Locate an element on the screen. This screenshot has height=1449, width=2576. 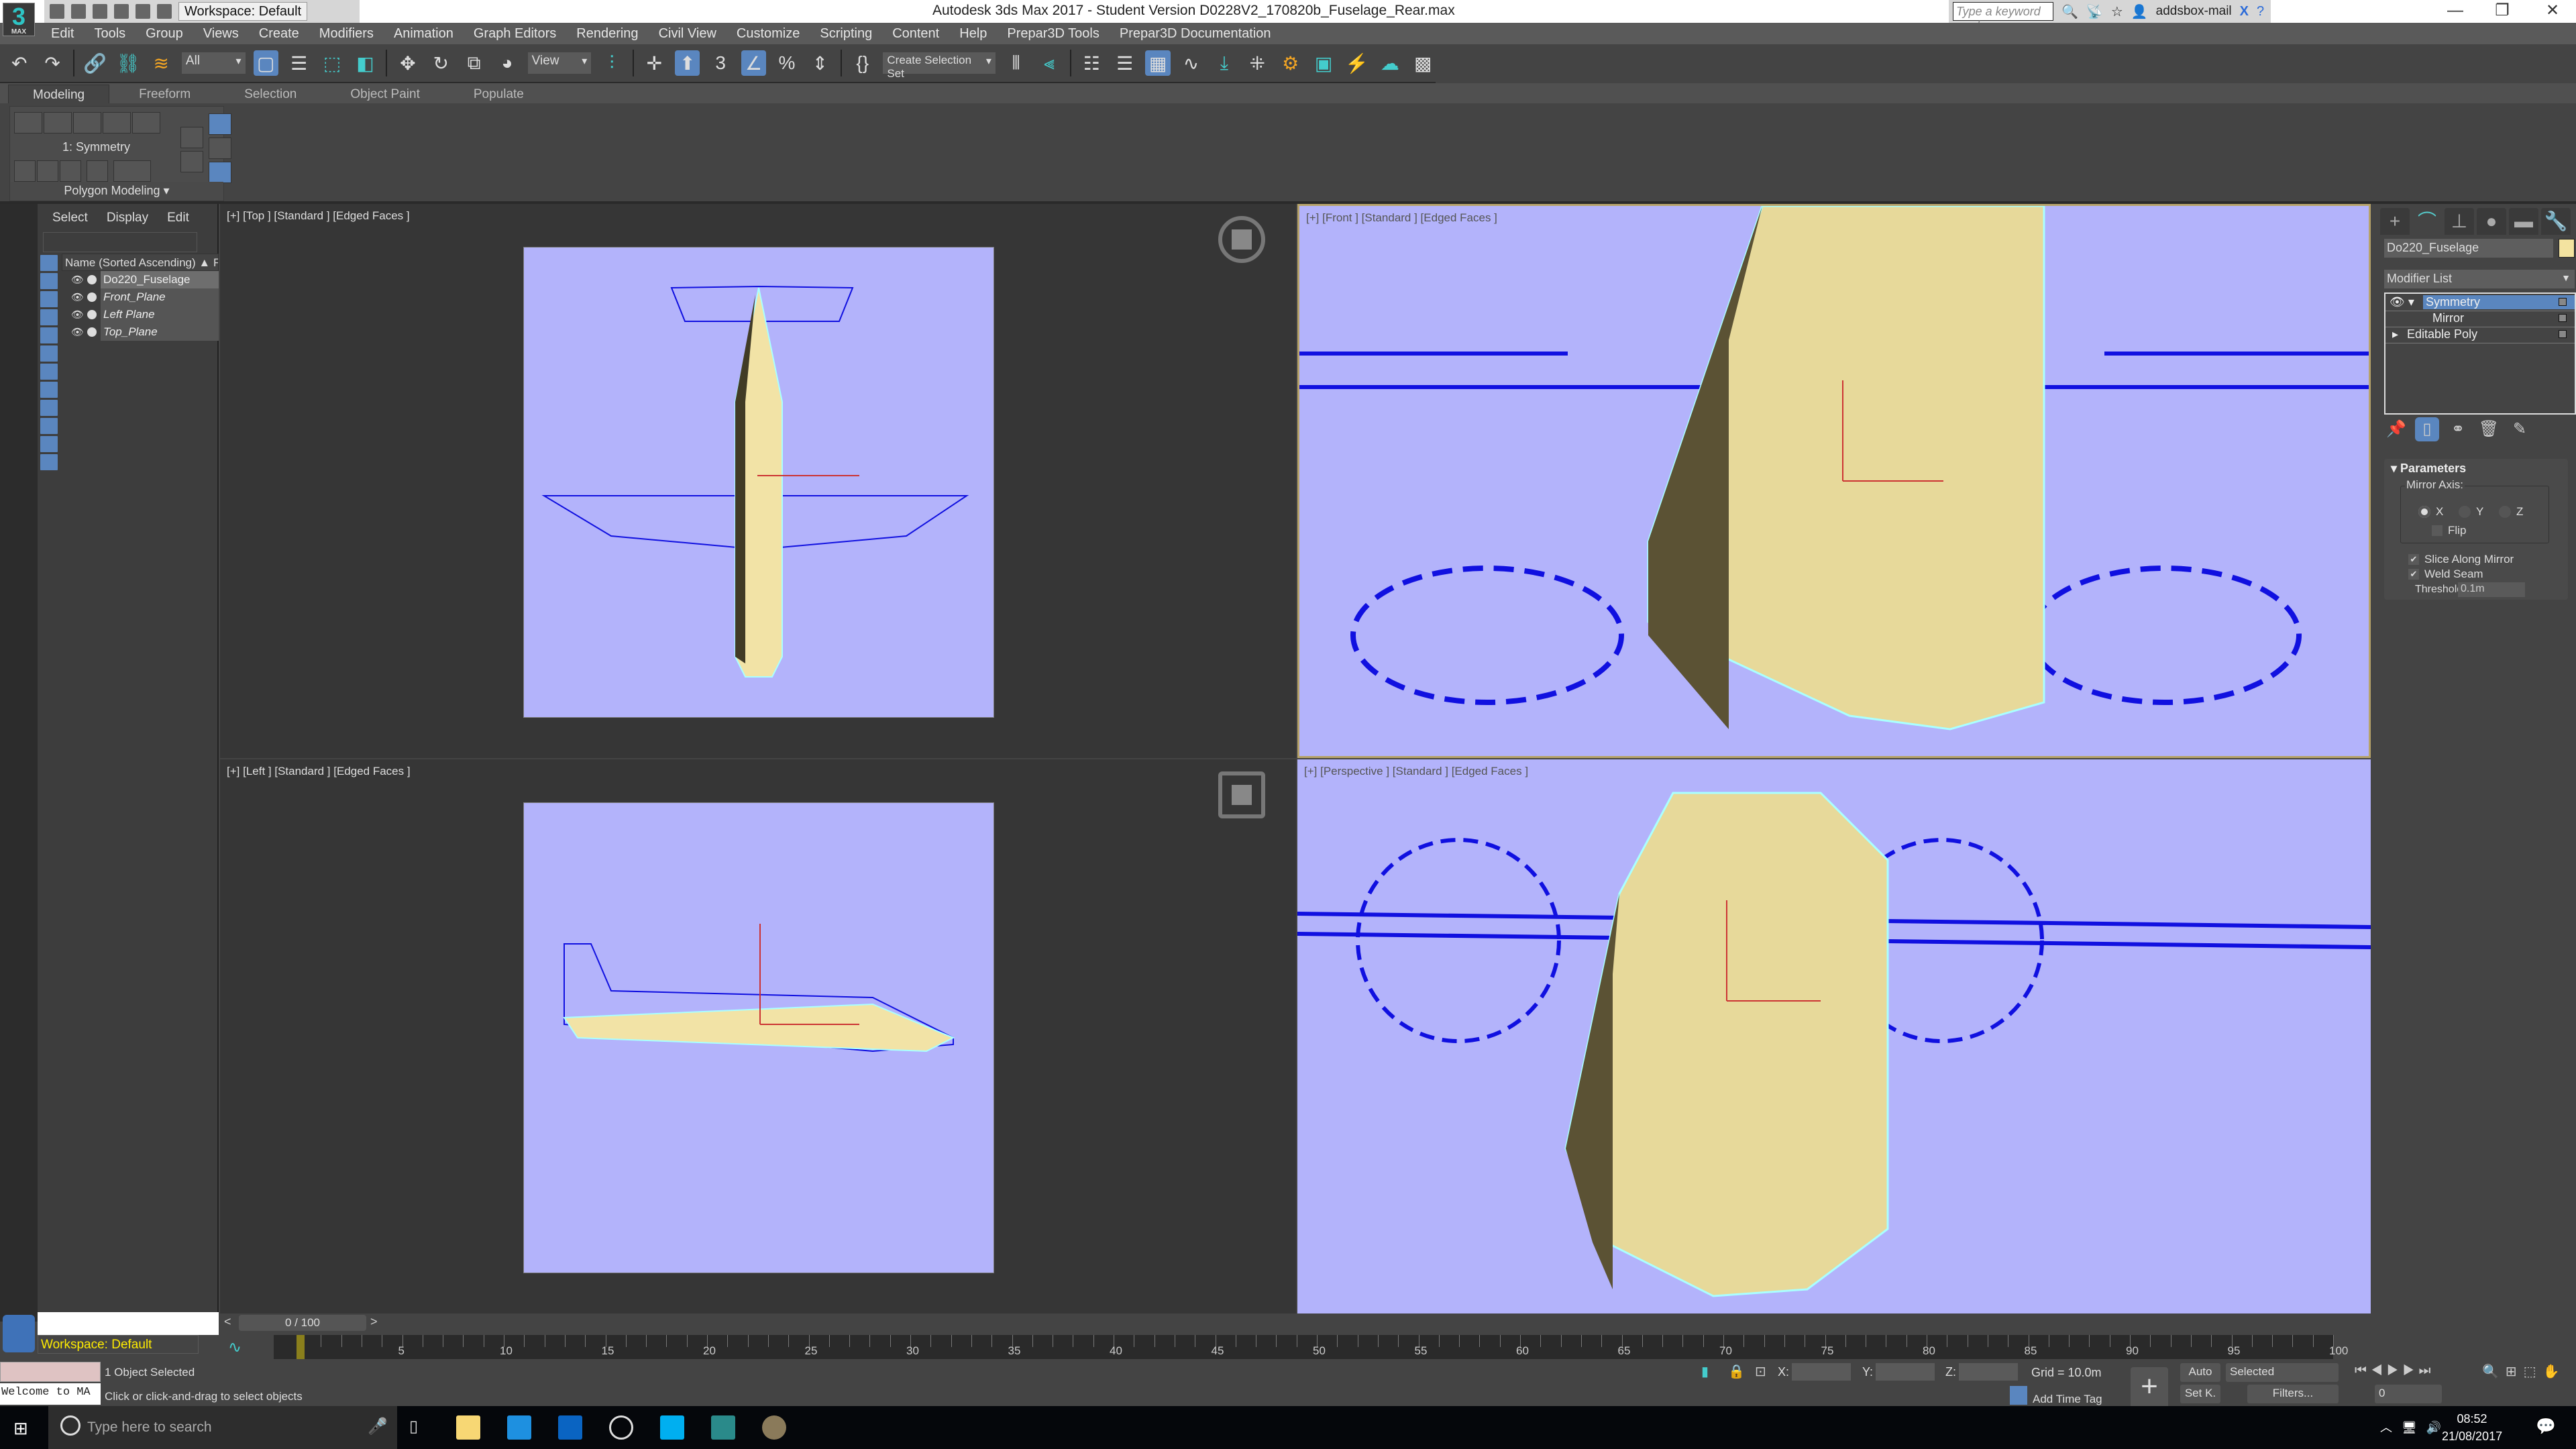
groove-music-icon is located at coordinates (621, 1427).